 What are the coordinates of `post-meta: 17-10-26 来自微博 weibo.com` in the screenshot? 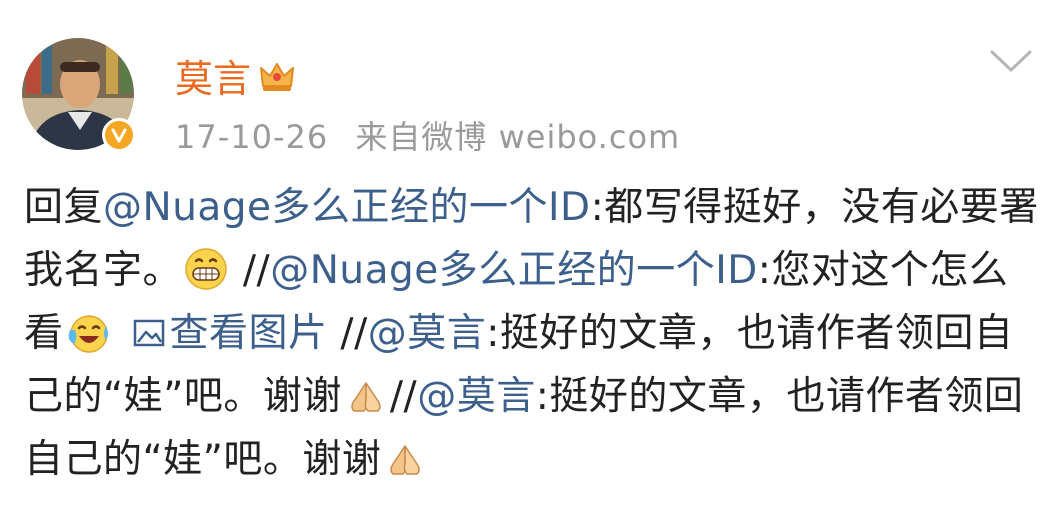 It's located at (427, 135).